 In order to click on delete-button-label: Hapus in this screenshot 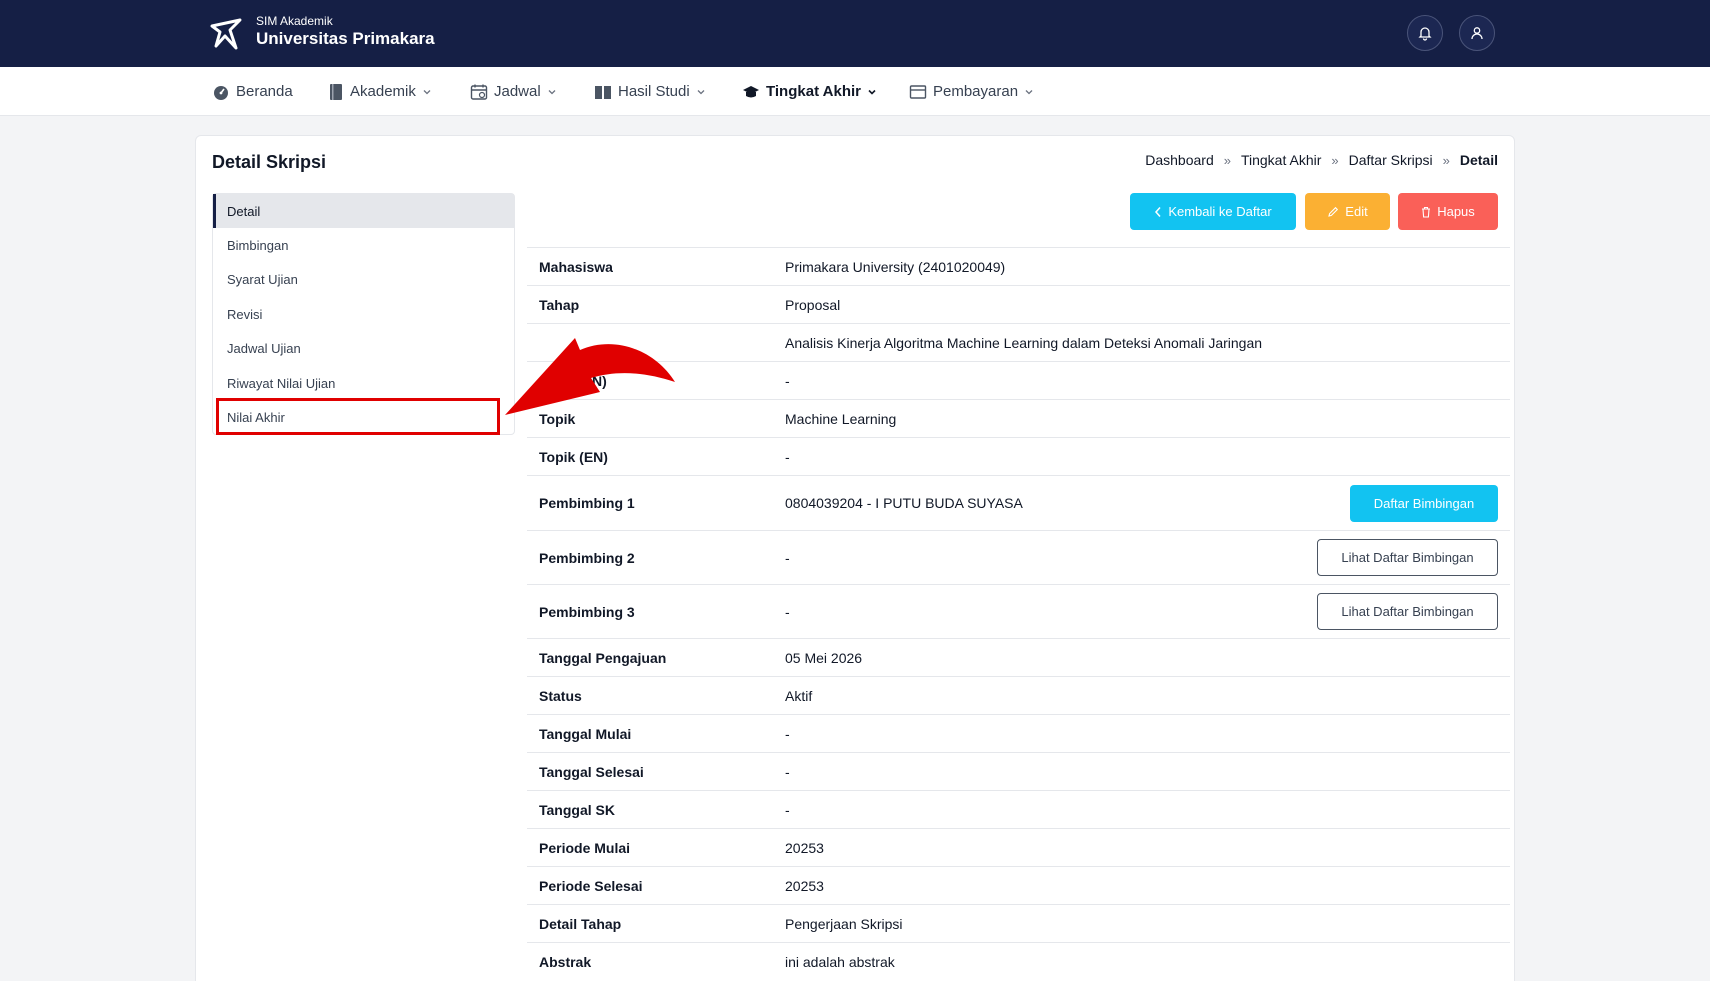, I will do `click(1456, 211)`.